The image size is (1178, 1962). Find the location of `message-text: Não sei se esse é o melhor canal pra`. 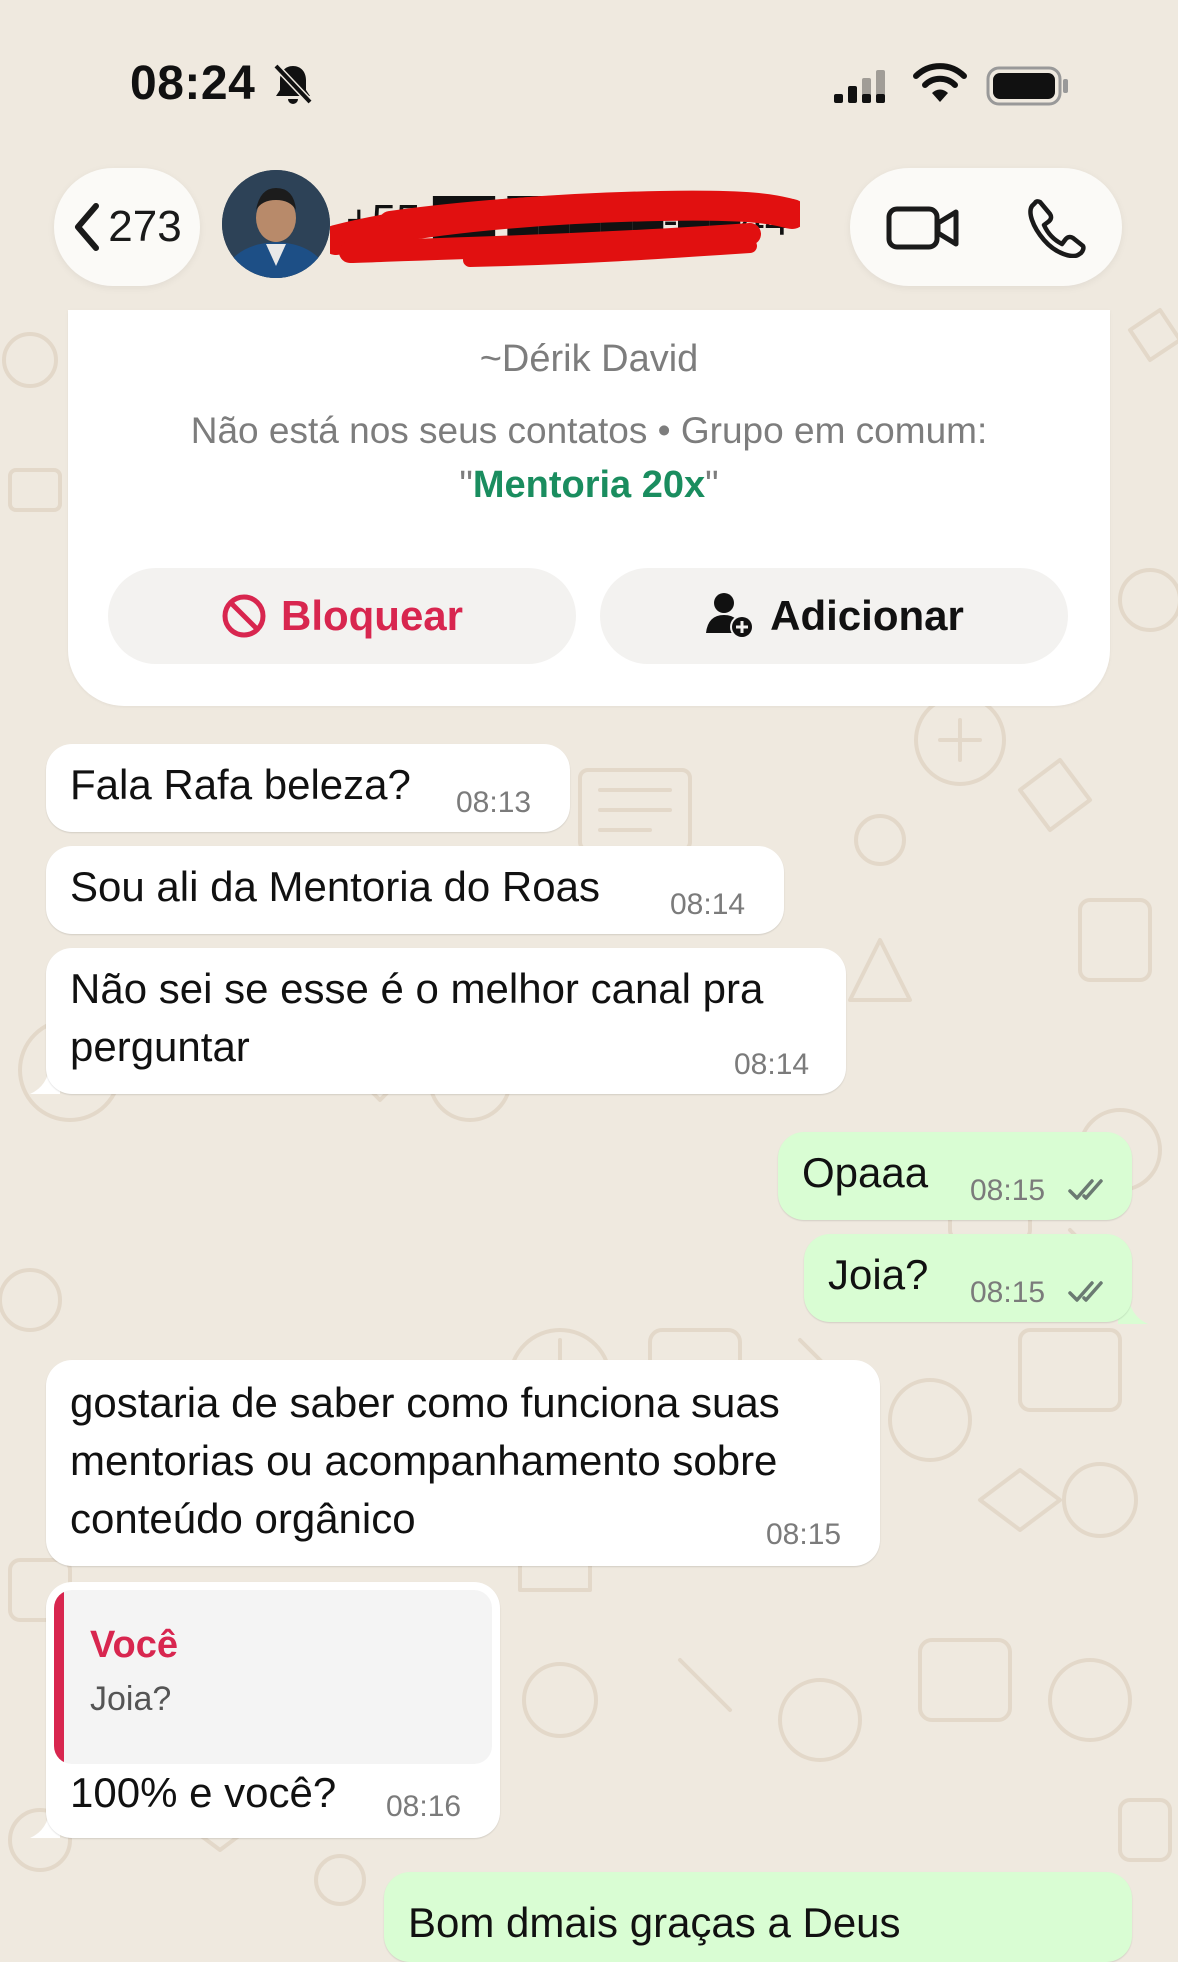

message-text: Não sei se esse é o melhor canal pra is located at coordinates (417, 988).